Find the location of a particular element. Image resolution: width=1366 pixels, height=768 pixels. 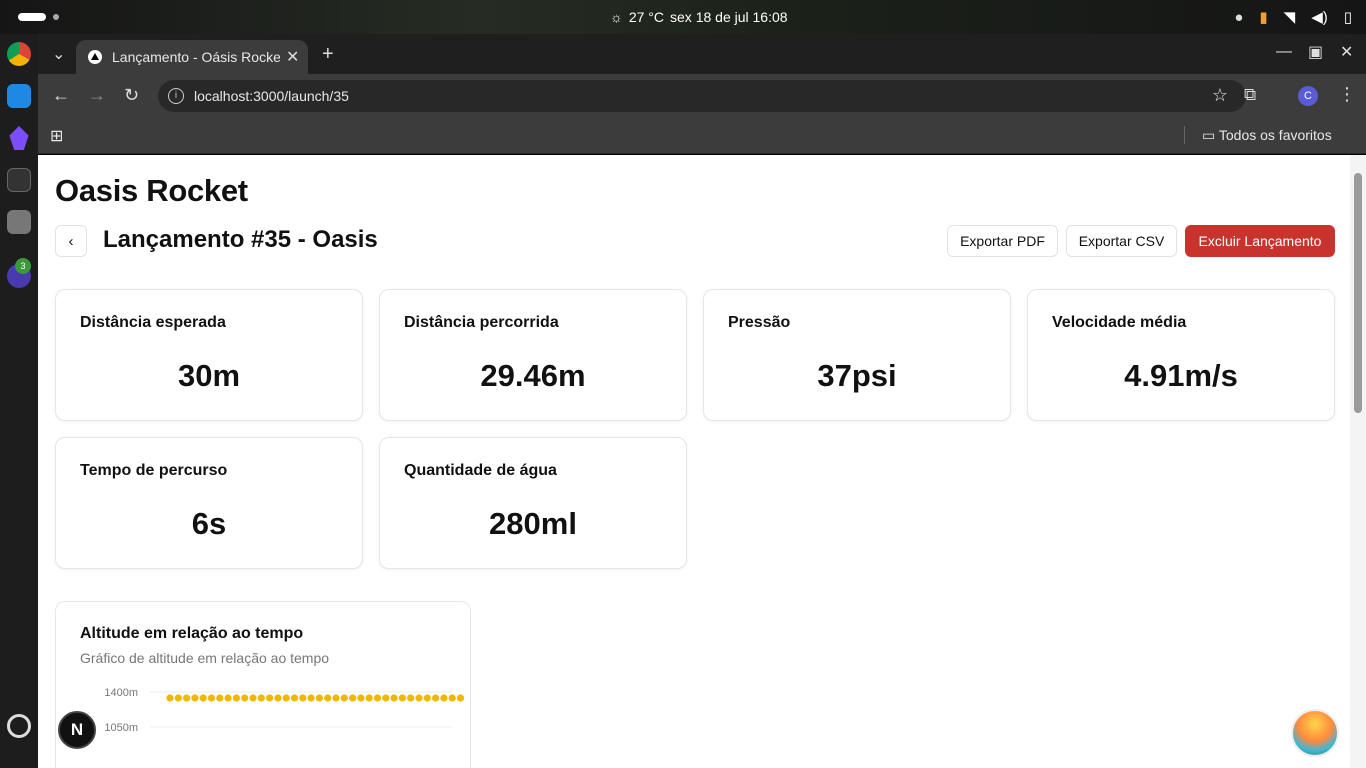

workspace-dot is located at coordinates (56, 17).